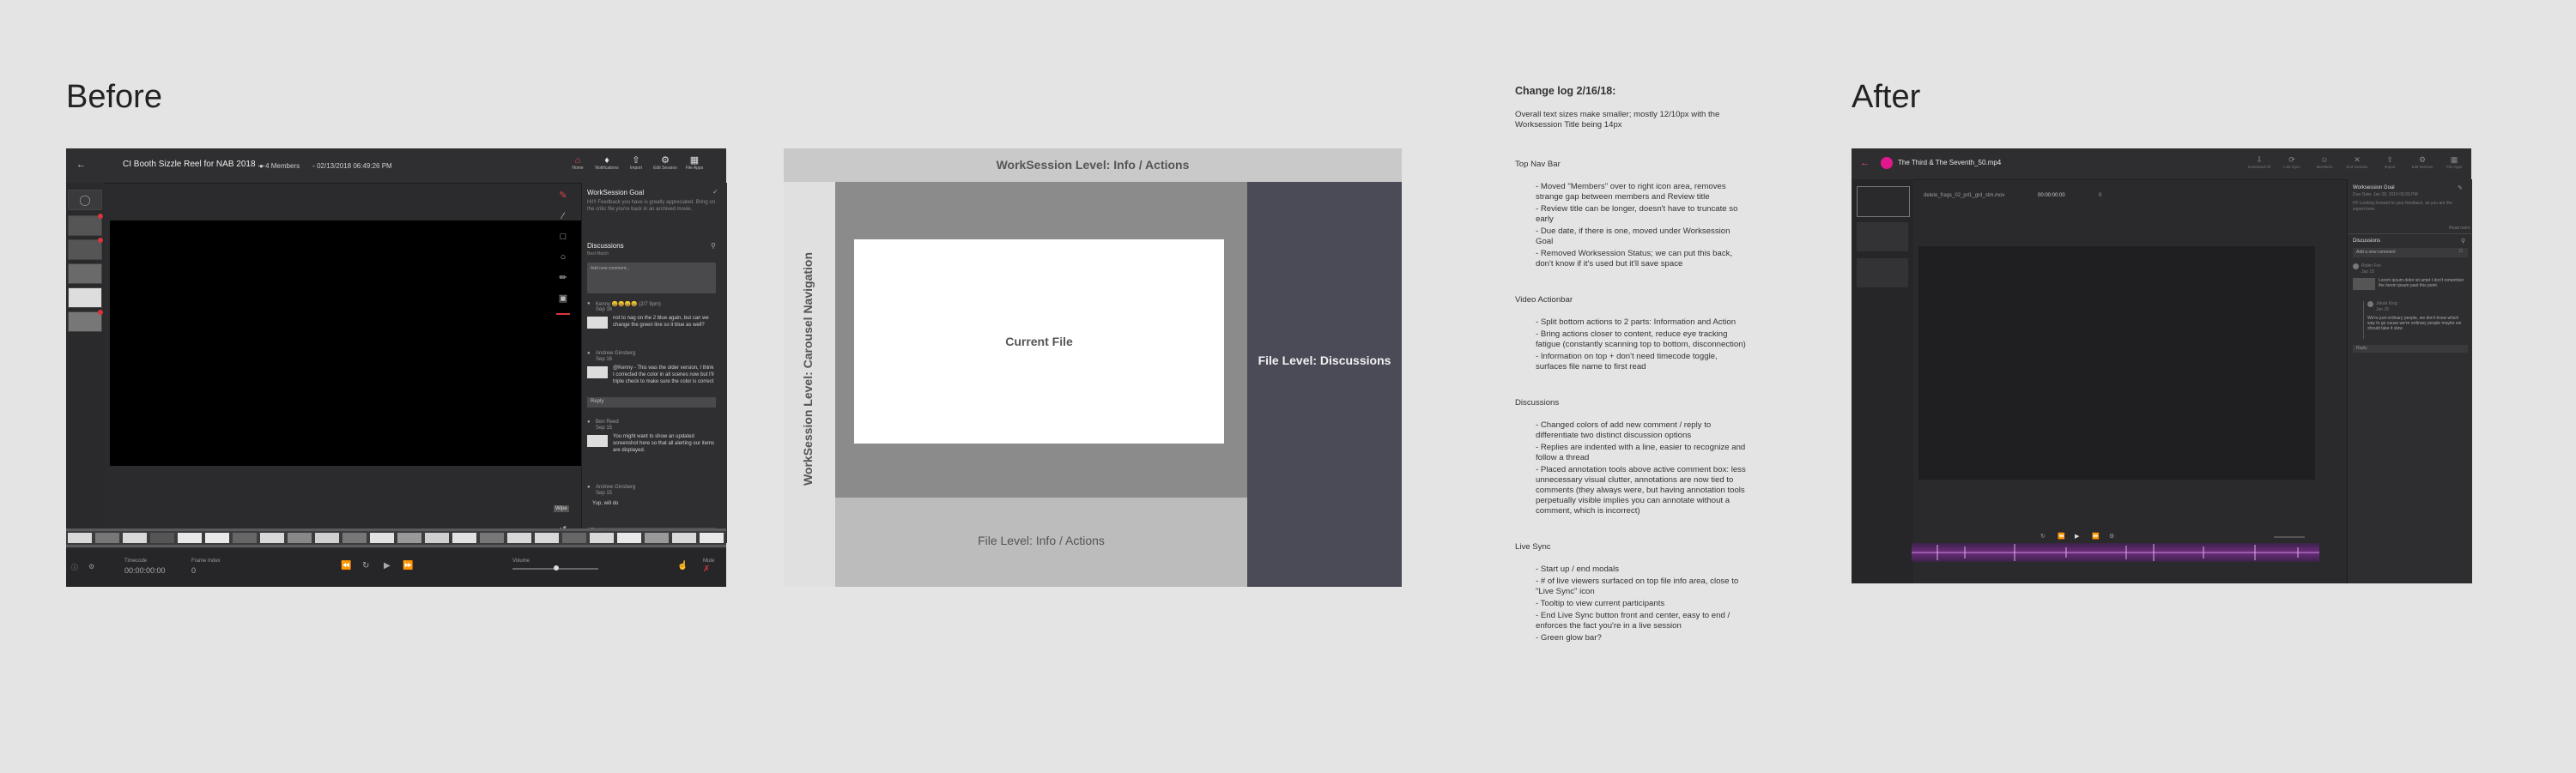  What do you see at coordinates (651, 402) in the screenshot?
I see `reply-box: Reply` at bounding box center [651, 402].